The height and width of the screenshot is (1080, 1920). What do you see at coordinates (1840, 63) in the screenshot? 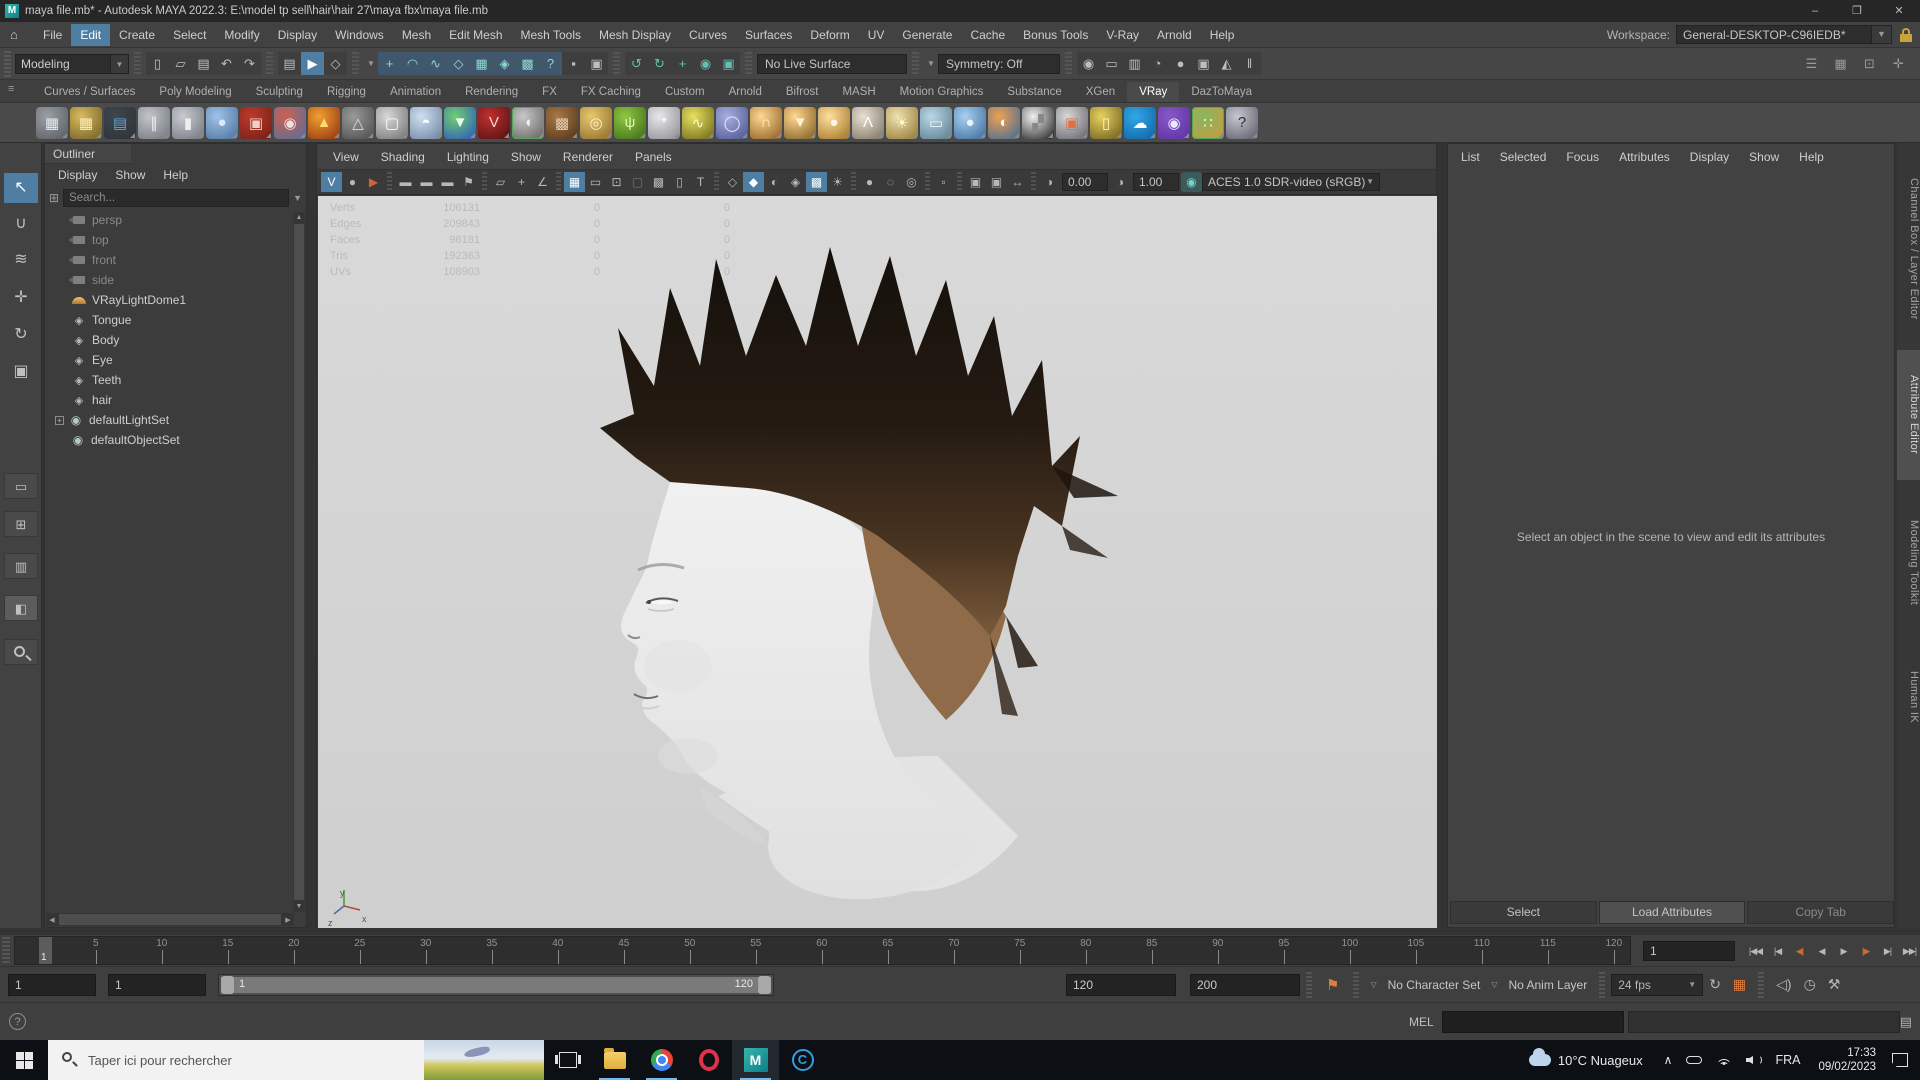
I see `attribute-editor-toggle-icon: ▦` at bounding box center [1840, 63].